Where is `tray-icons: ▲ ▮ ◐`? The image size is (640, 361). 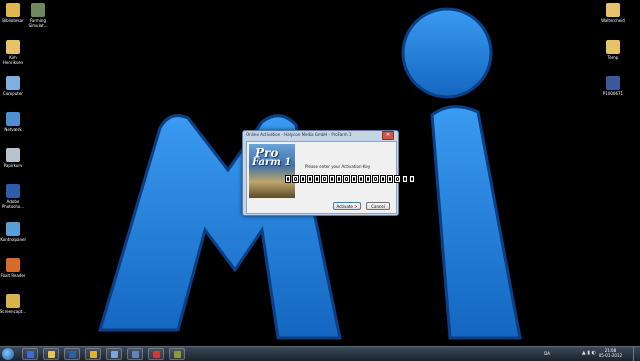
tray-icons: ▲ ▮ ◐ is located at coordinates (589, 353).